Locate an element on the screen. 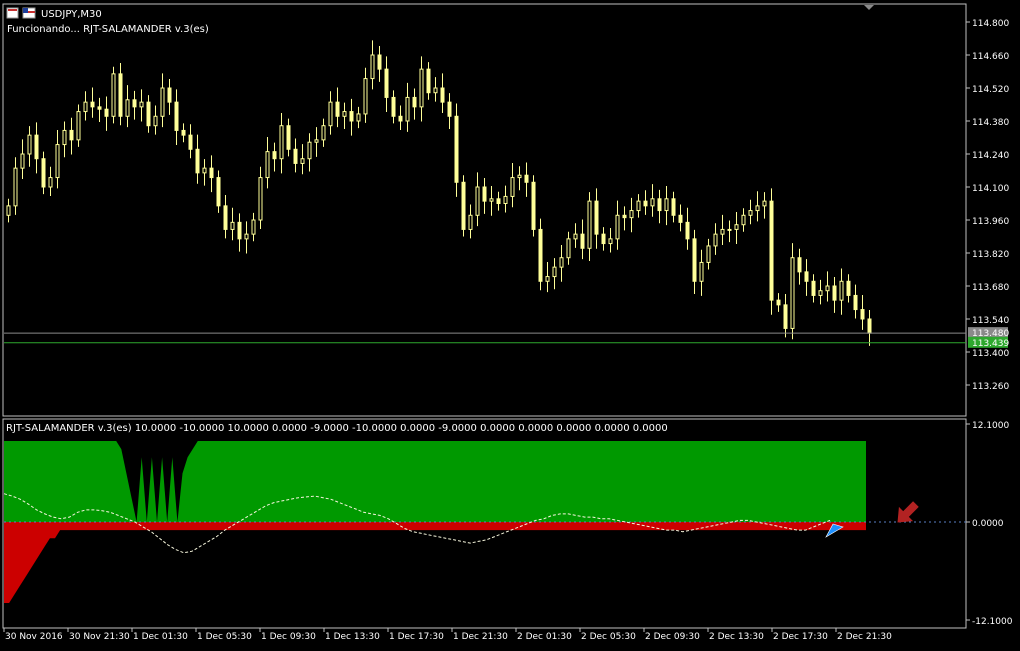  price-tick-label: 114.240 is located at coordinates (990, 156).